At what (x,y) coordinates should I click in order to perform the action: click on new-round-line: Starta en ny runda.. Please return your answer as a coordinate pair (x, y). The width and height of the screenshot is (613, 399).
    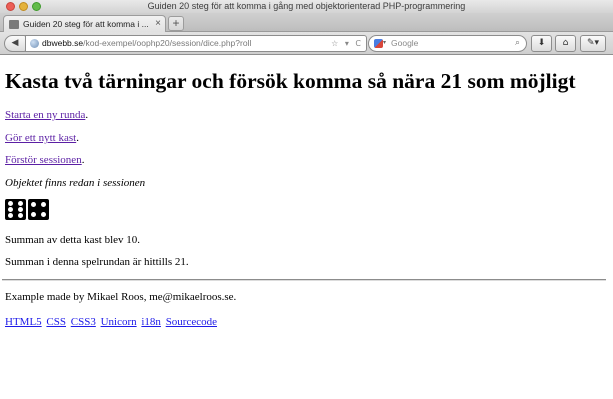
    Looking at the image, I should click on (47, 115).